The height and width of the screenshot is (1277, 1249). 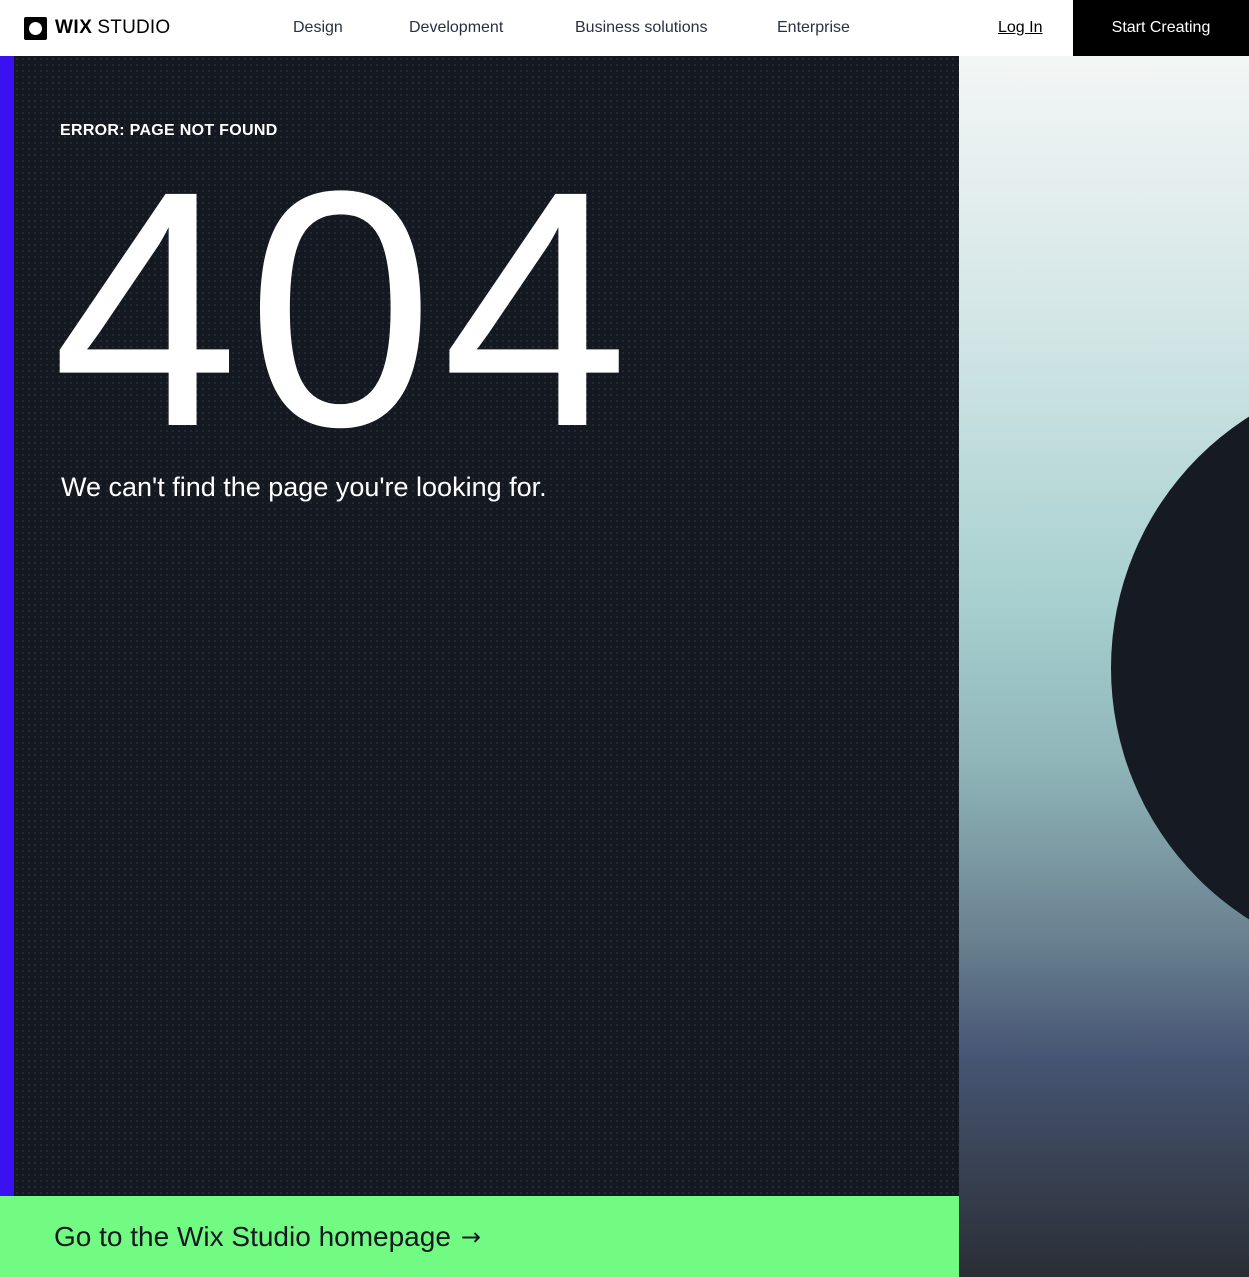 I want to click on arrow-right-icon: →, so click(x=471, y=1236).